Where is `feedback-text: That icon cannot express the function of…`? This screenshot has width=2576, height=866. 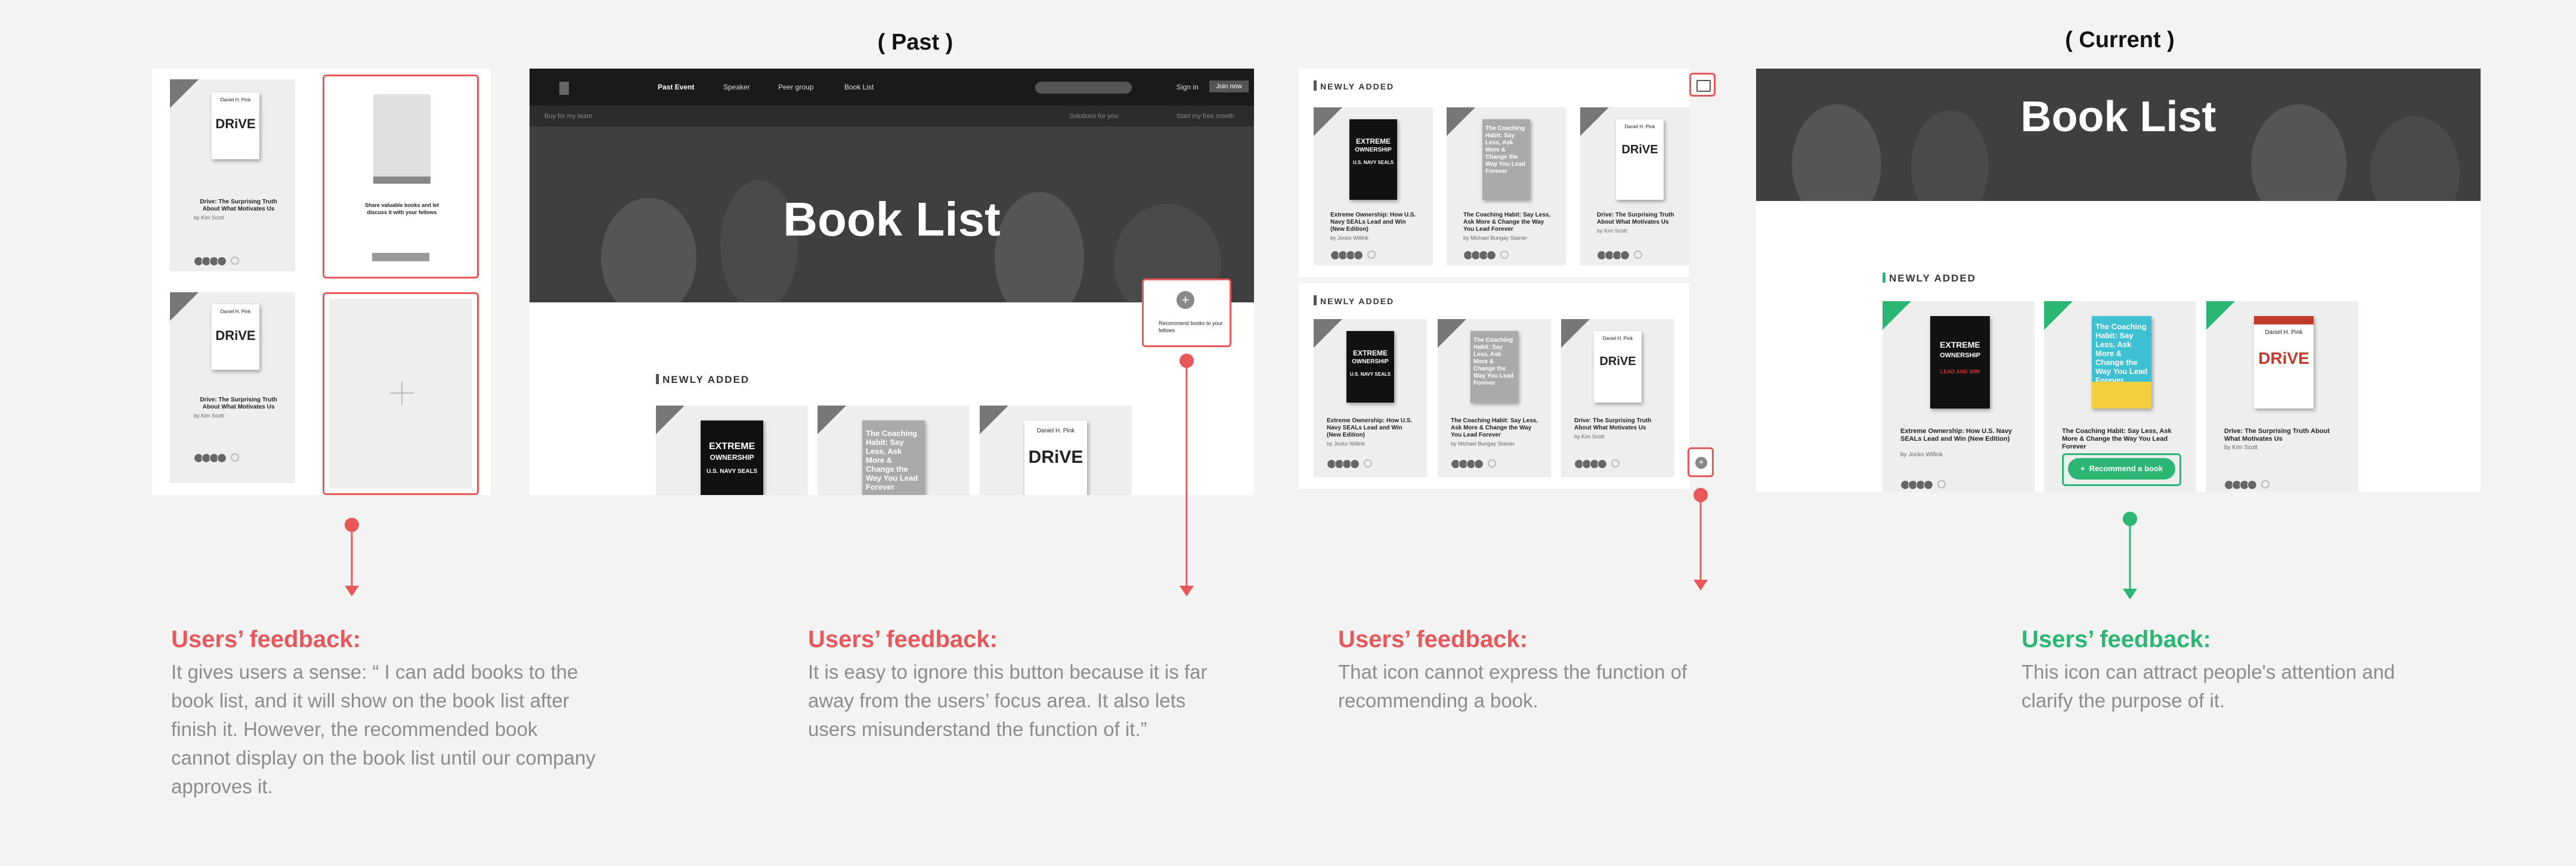
feedback-text: That icon cannot express the function of… is located at coordinates (1513, 686).